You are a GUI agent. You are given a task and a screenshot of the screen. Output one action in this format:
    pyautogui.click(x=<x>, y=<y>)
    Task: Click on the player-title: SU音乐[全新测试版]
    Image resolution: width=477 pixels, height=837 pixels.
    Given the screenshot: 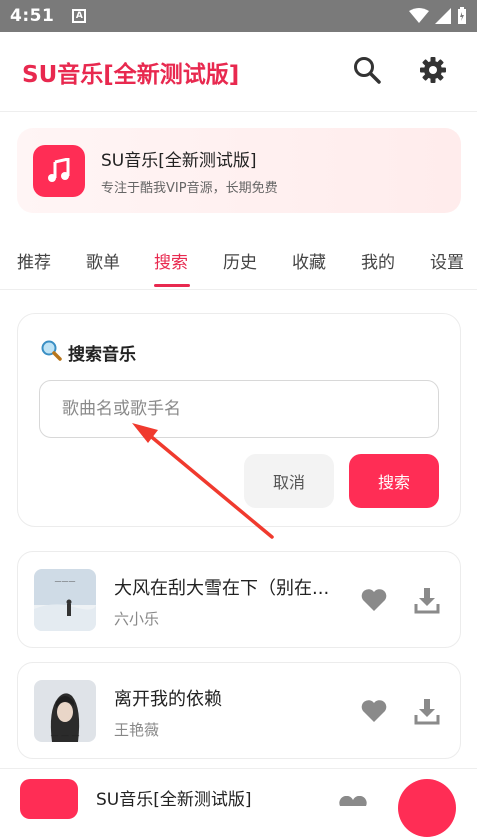 What is the action you would take?
    pyautogui.click(x=174, y=800)
    